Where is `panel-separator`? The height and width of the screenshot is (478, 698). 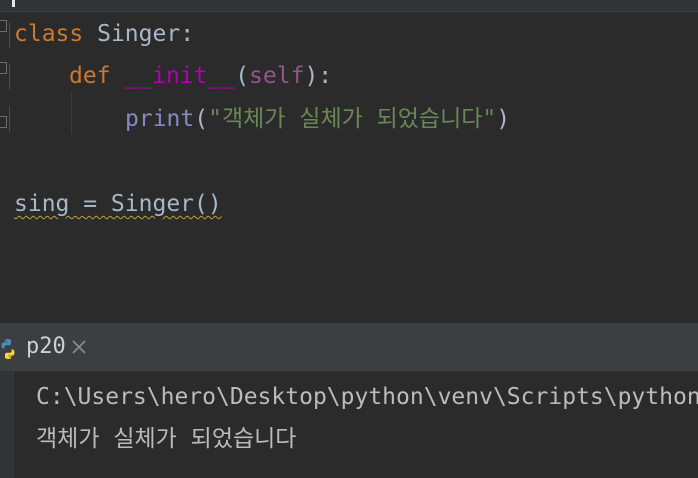 panel-separator is located at coordinates (349, 304).